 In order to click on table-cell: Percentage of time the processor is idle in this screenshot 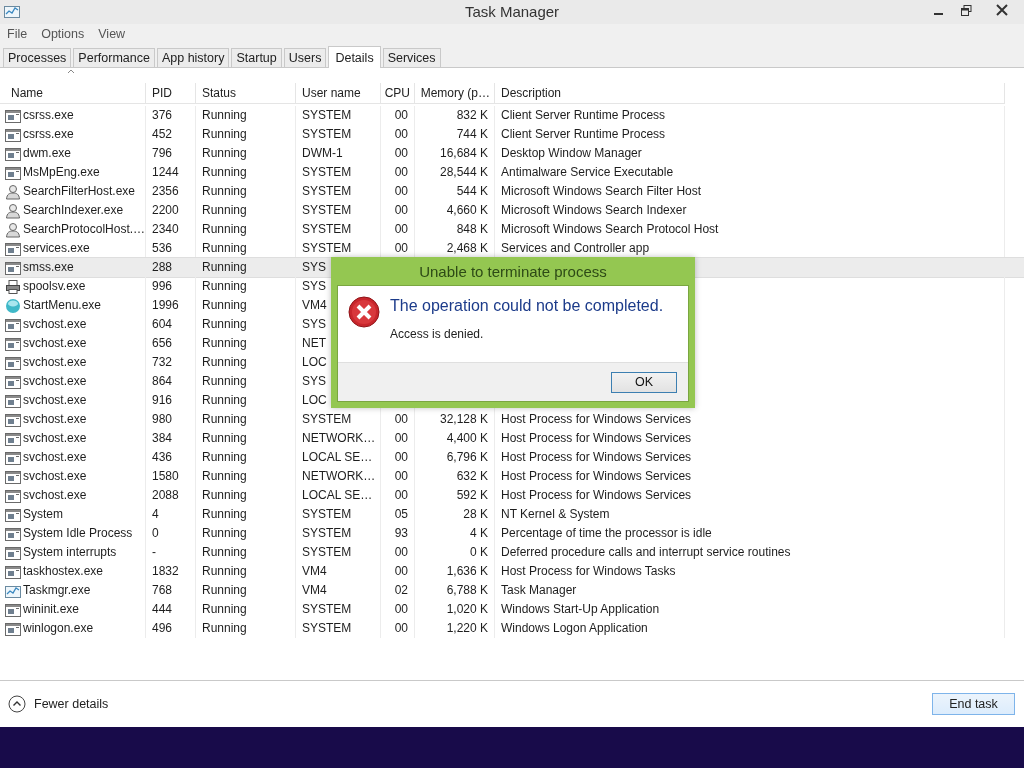, I will do `click(750, 533)`.